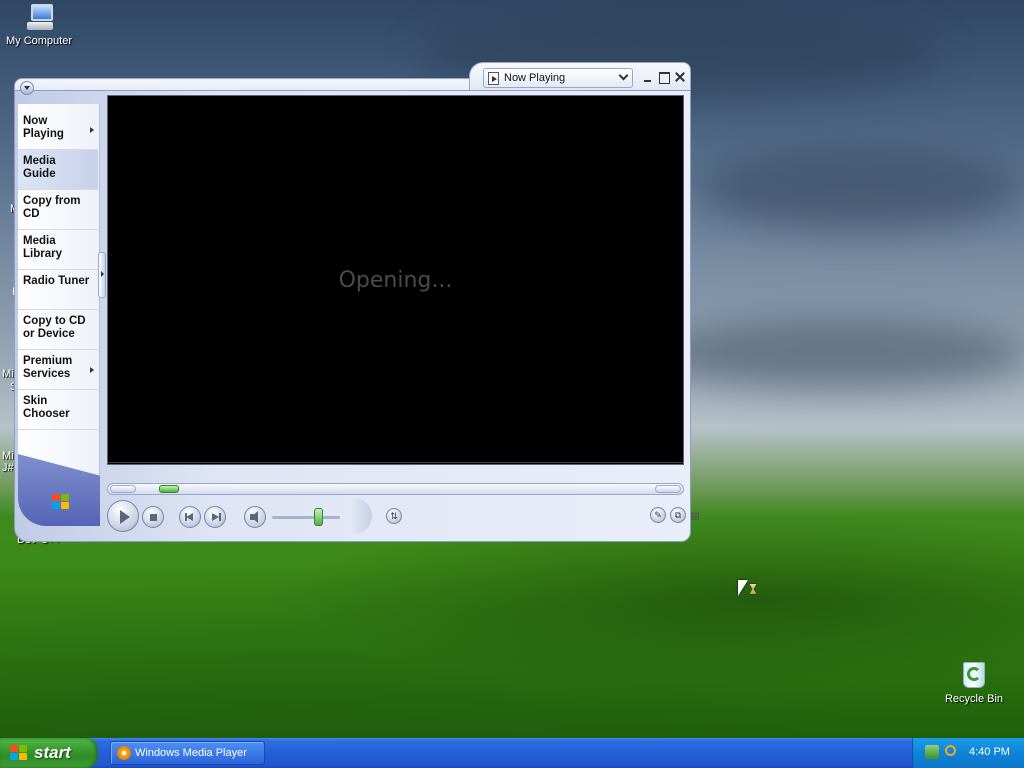 The width and height of the screenshot is (1024, 768). What do you see at coordinates (623, 75) in the screenshot?
I see `chevron-down-icon` at bounding box center [623, 75].